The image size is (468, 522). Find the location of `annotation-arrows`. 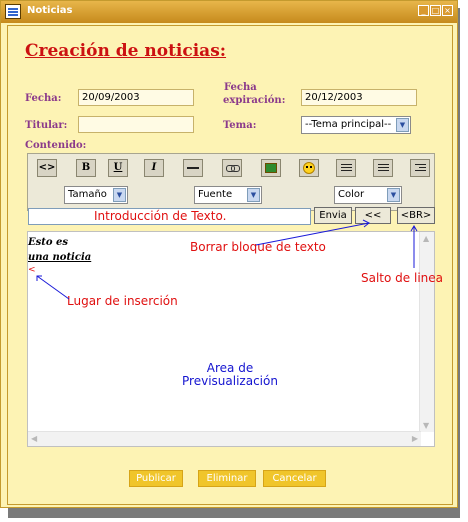

annotation-arrows is located at coordinates (227, 259).